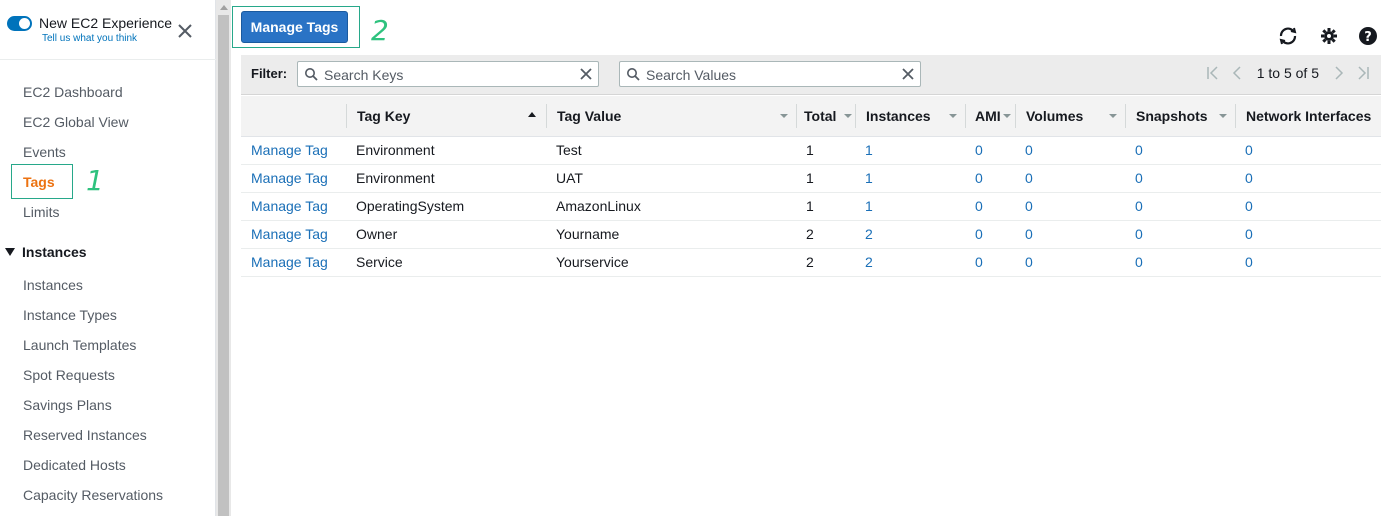 This screenshot has width=1381, height=516. I want to click on col-tag-key: Tag Key, so click(446, 116).